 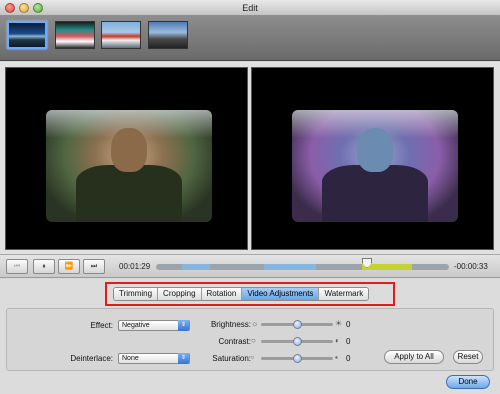 I want to click on tab-watermark: Watermark, so click(x=344, y=294).